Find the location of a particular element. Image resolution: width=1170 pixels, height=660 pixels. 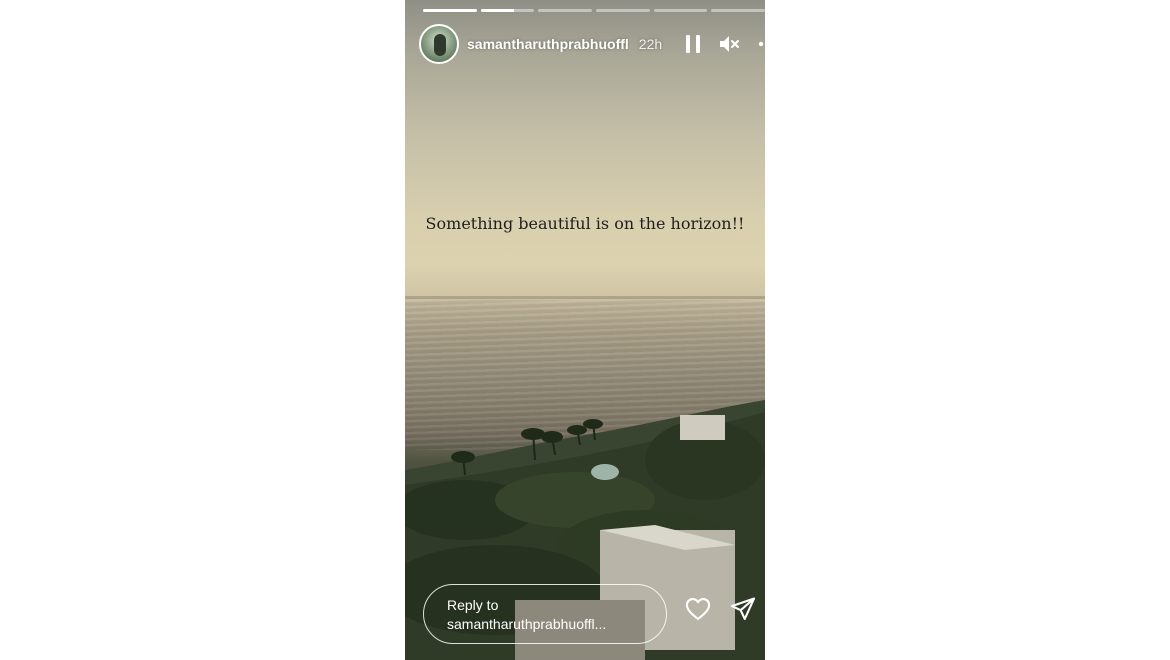

like-button is located at coordinates (698, 609).